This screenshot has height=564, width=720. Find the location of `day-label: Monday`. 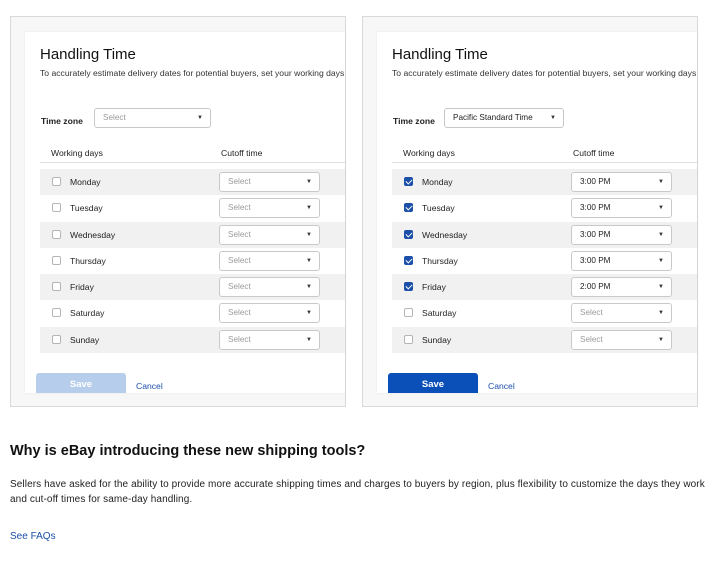

day-label: Monday is located at coordinates (85, 182).